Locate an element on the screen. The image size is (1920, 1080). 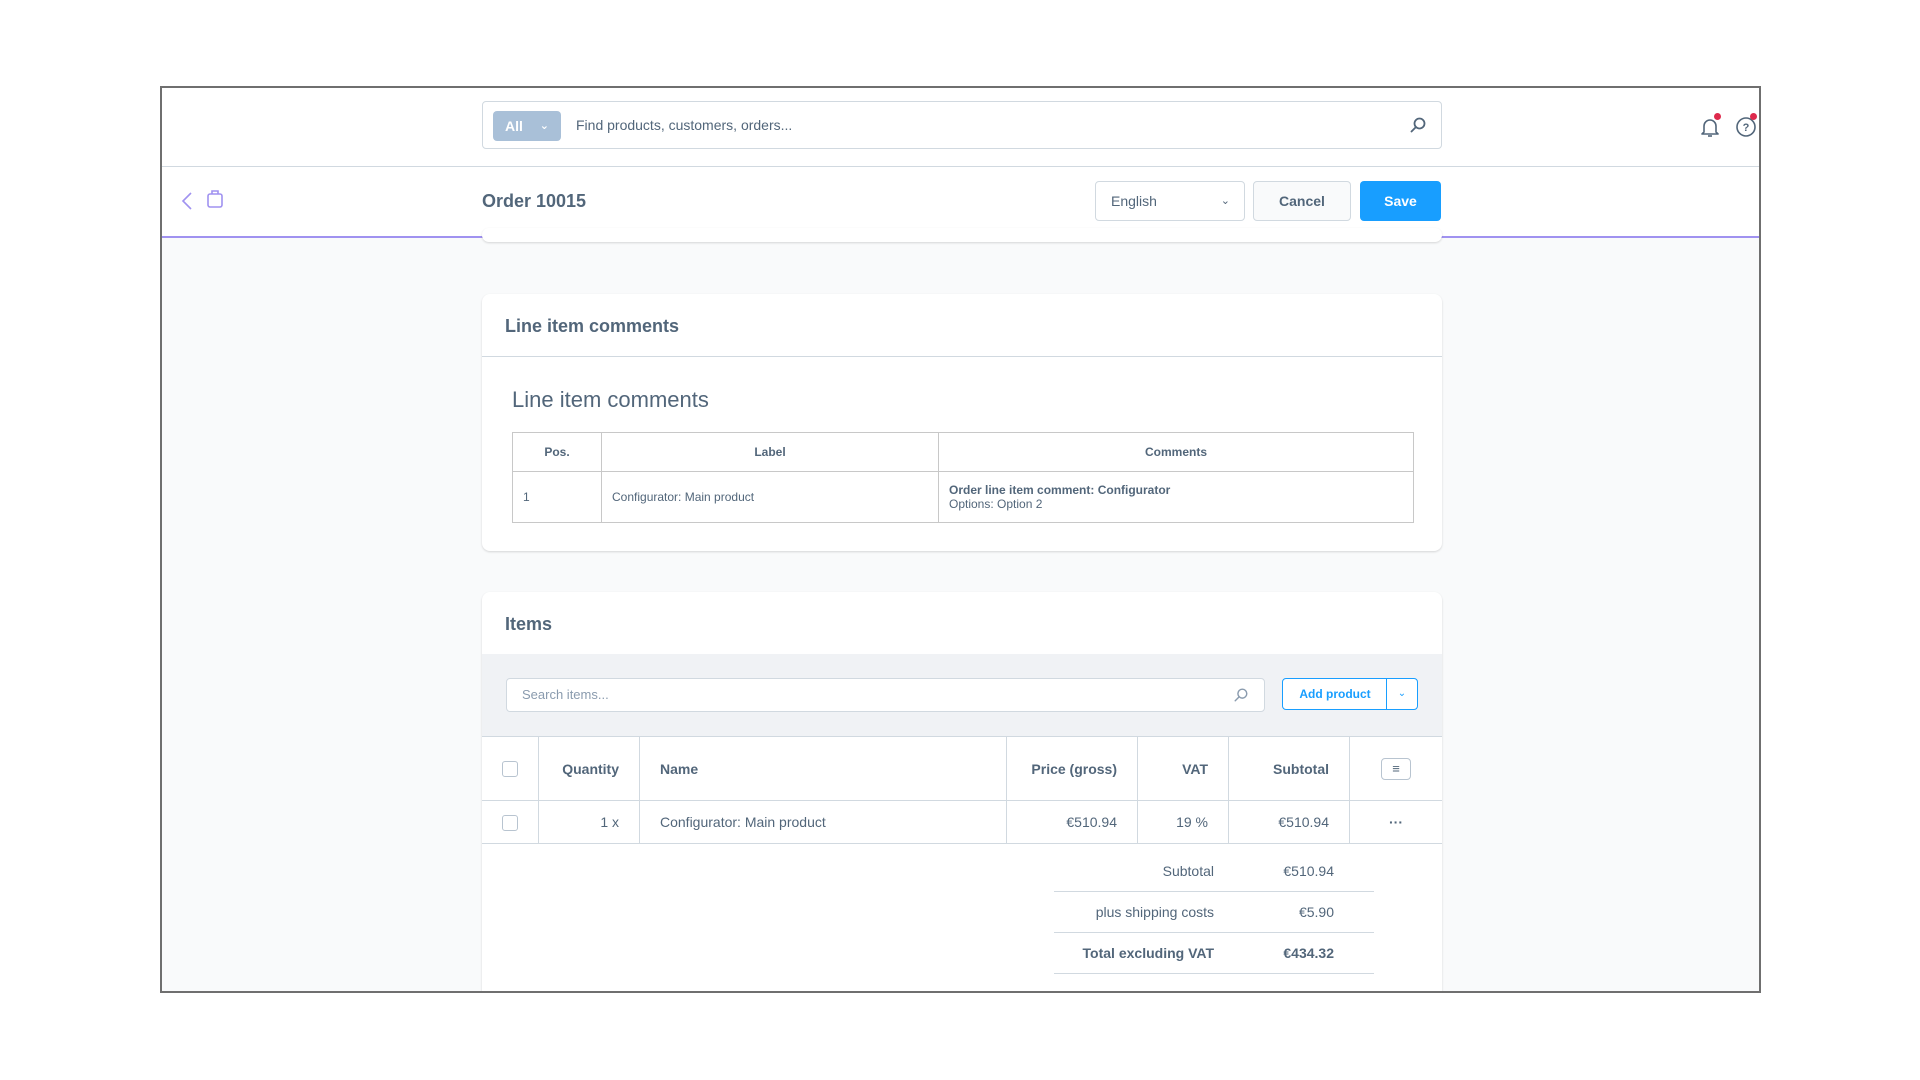
select-all-checkbox is located at coordinates (510, 769).